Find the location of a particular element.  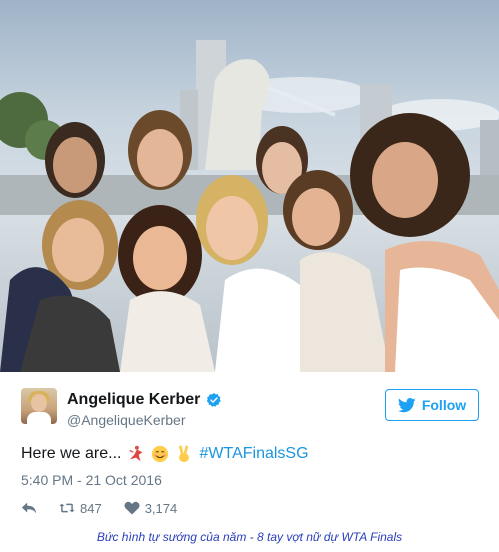

victory-hand-icon is located at coordinates (184, 454).